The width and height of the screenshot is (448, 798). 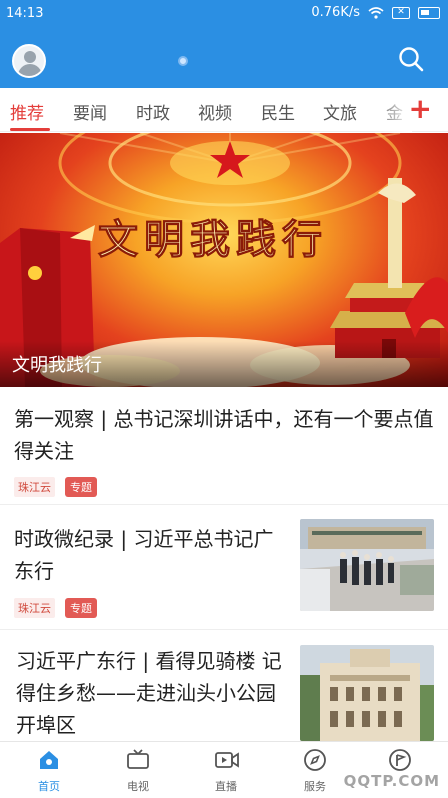 I want to click on app-header: 14:13 0.76K/s ✕, so click(x=224, y=44).